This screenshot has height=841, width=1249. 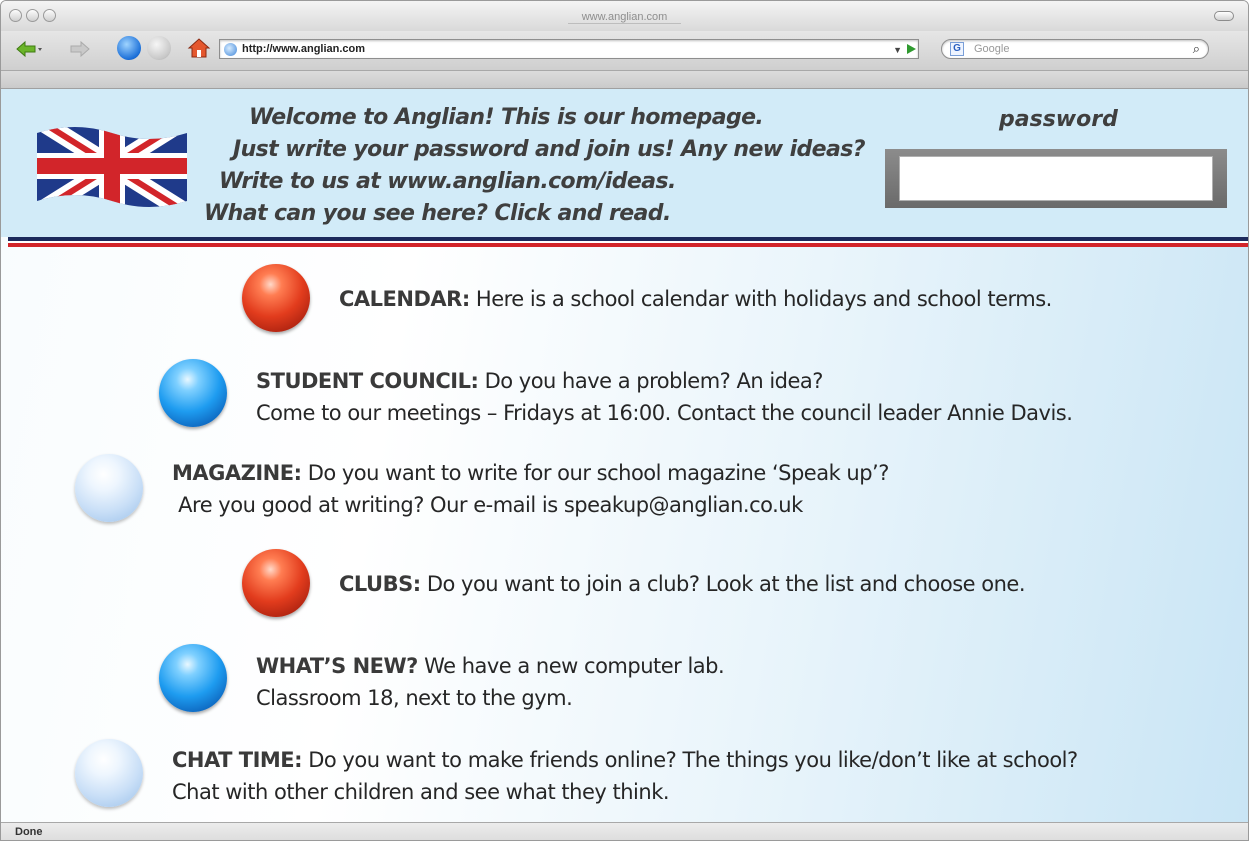 What do you see at coordinates (159, 48) in the screenshot?
I see `stop-icon` at bounding box center [159, 48].